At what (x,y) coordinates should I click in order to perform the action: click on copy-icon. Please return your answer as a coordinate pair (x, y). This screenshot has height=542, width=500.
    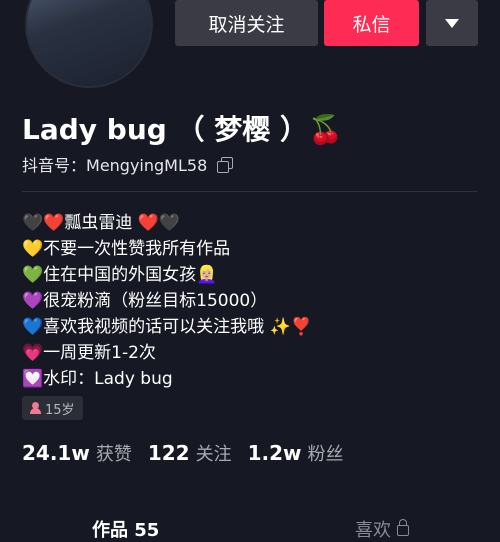
    Looking at the image, I should click on (225, 165).